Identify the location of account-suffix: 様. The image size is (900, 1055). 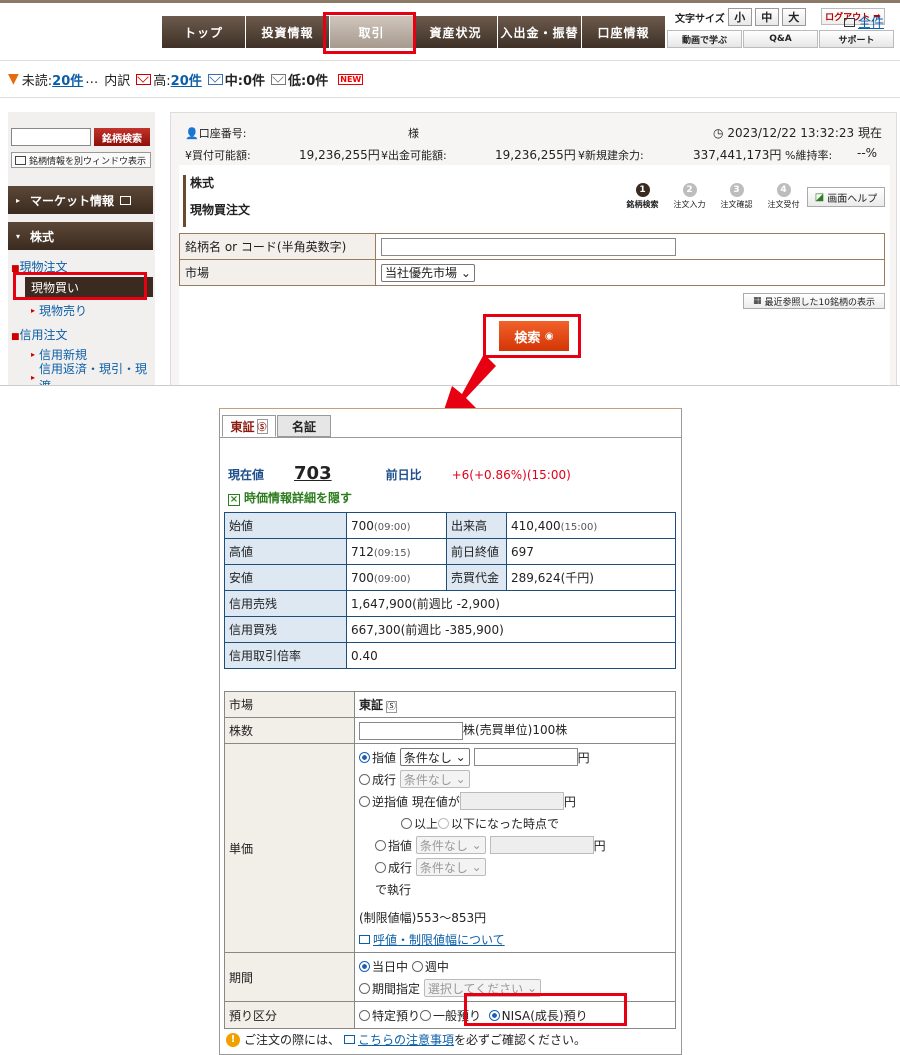
(413, 133).